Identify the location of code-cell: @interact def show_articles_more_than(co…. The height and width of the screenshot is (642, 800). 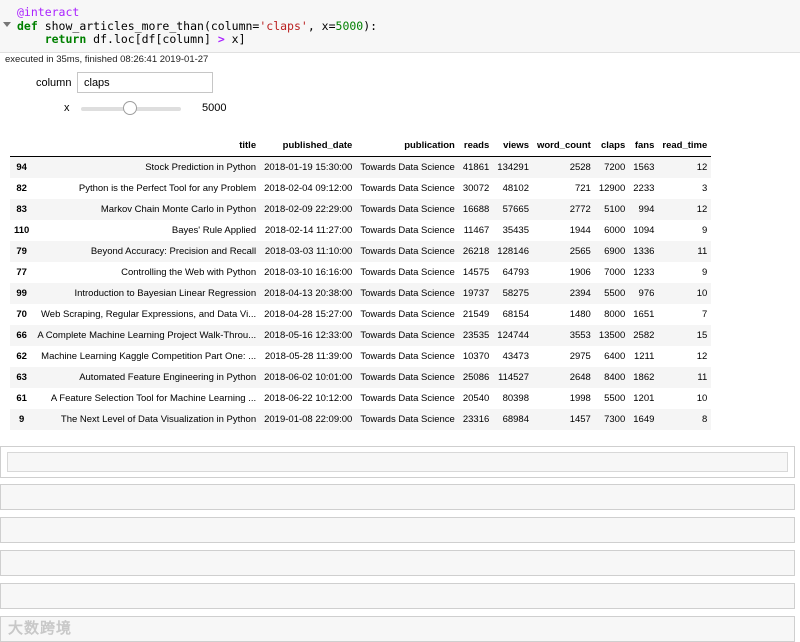
(400, 26).